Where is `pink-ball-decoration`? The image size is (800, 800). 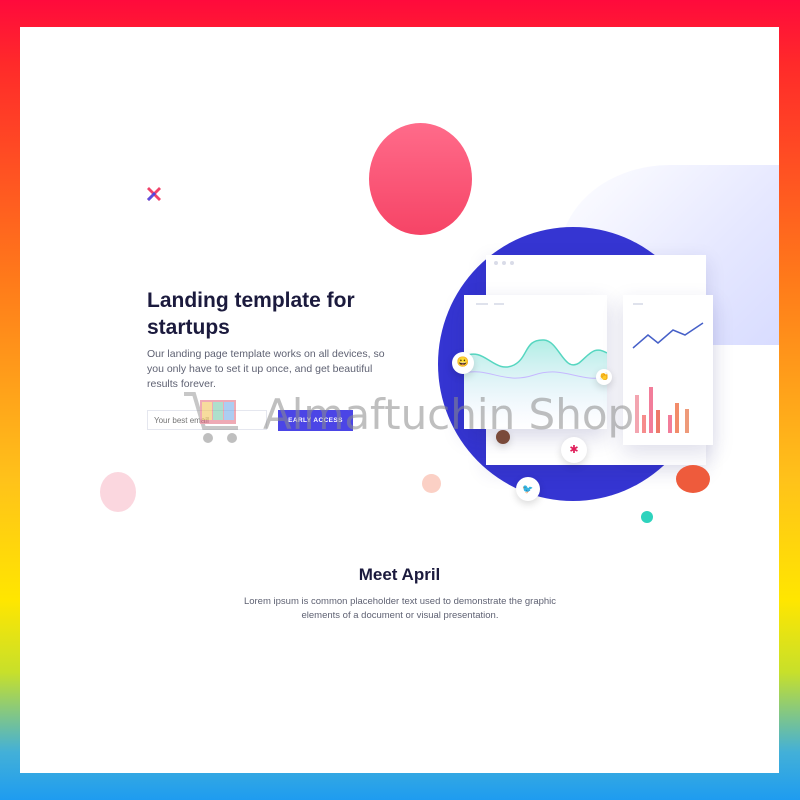
pink-ball-decoration is located at coordinates (118, 492).